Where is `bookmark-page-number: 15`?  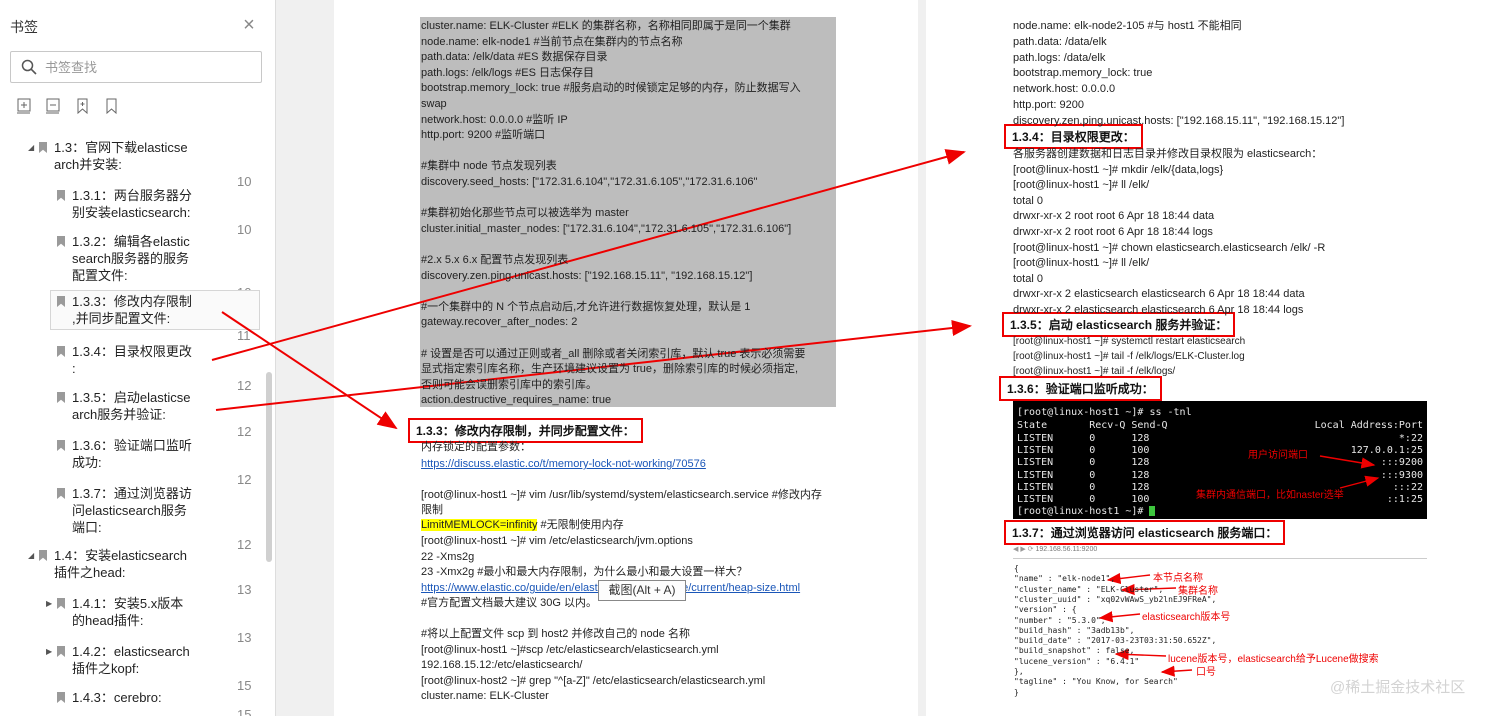 bookmark-page-number: 15 is located at coordinates (244, 711).